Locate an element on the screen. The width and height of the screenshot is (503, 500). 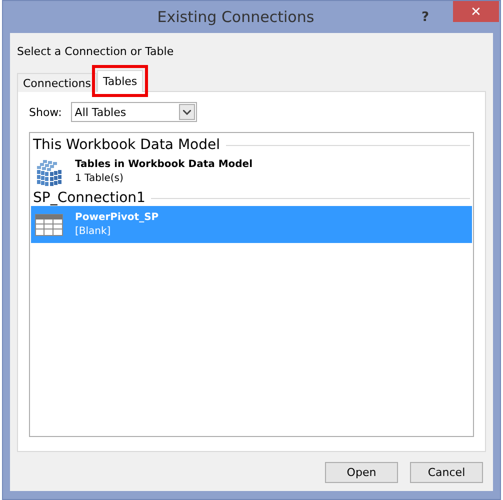
dialog-button: Cancel is located at coordinates (446, 472).